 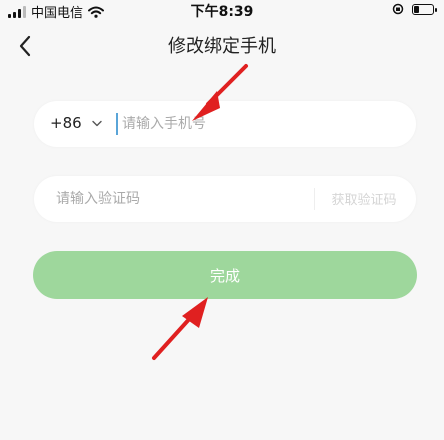 I want to click on field-divider, so click(x=314, y=199).